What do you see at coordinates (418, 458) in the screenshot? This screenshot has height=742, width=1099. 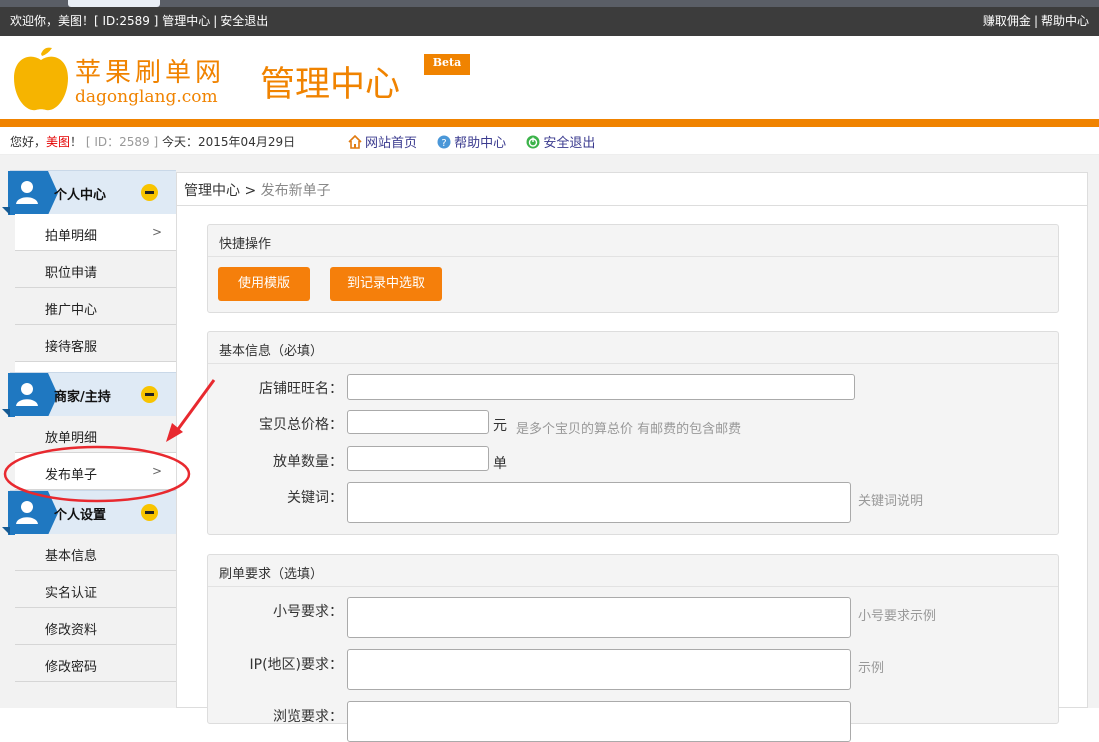 I see `order-qty-input` at bounding box center [418, 458].